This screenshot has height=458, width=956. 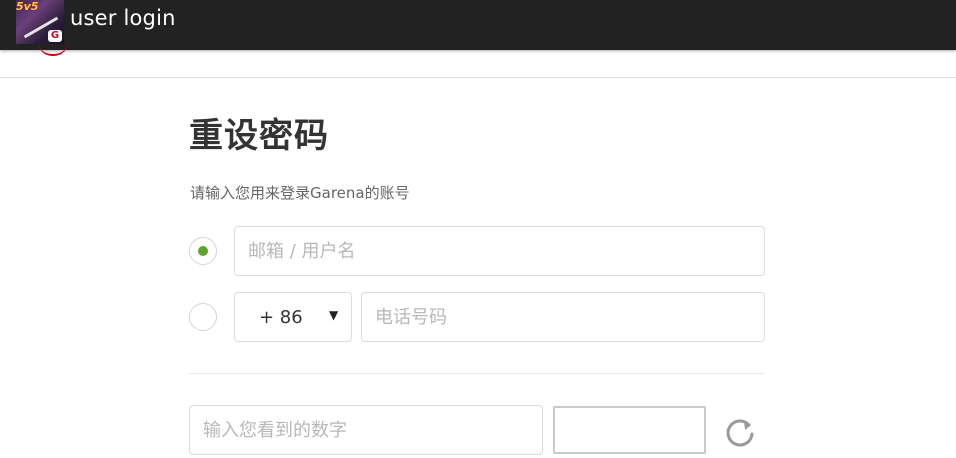 I want to click on logo-5v5-text: 5v5, so click(x=27, y=6).